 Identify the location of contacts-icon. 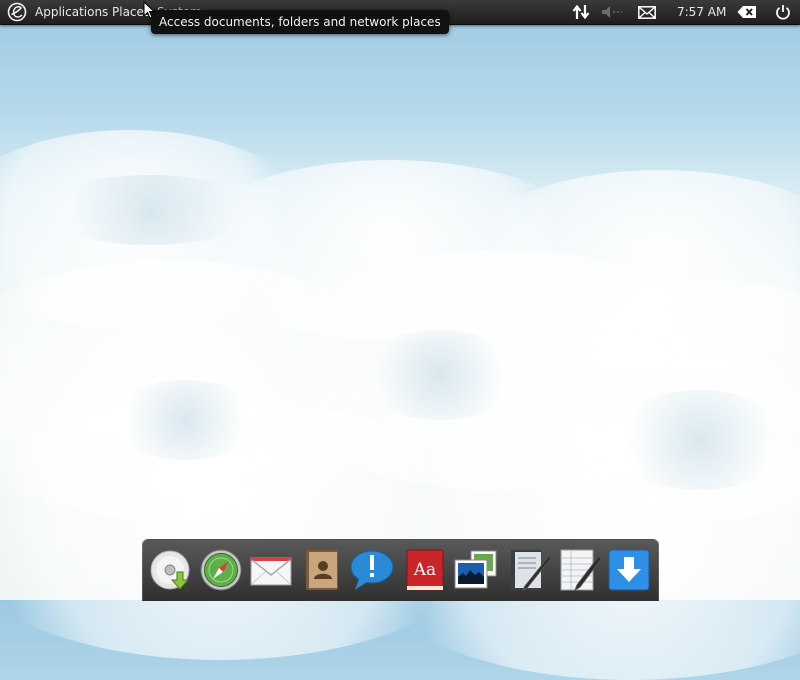
(321, 570).